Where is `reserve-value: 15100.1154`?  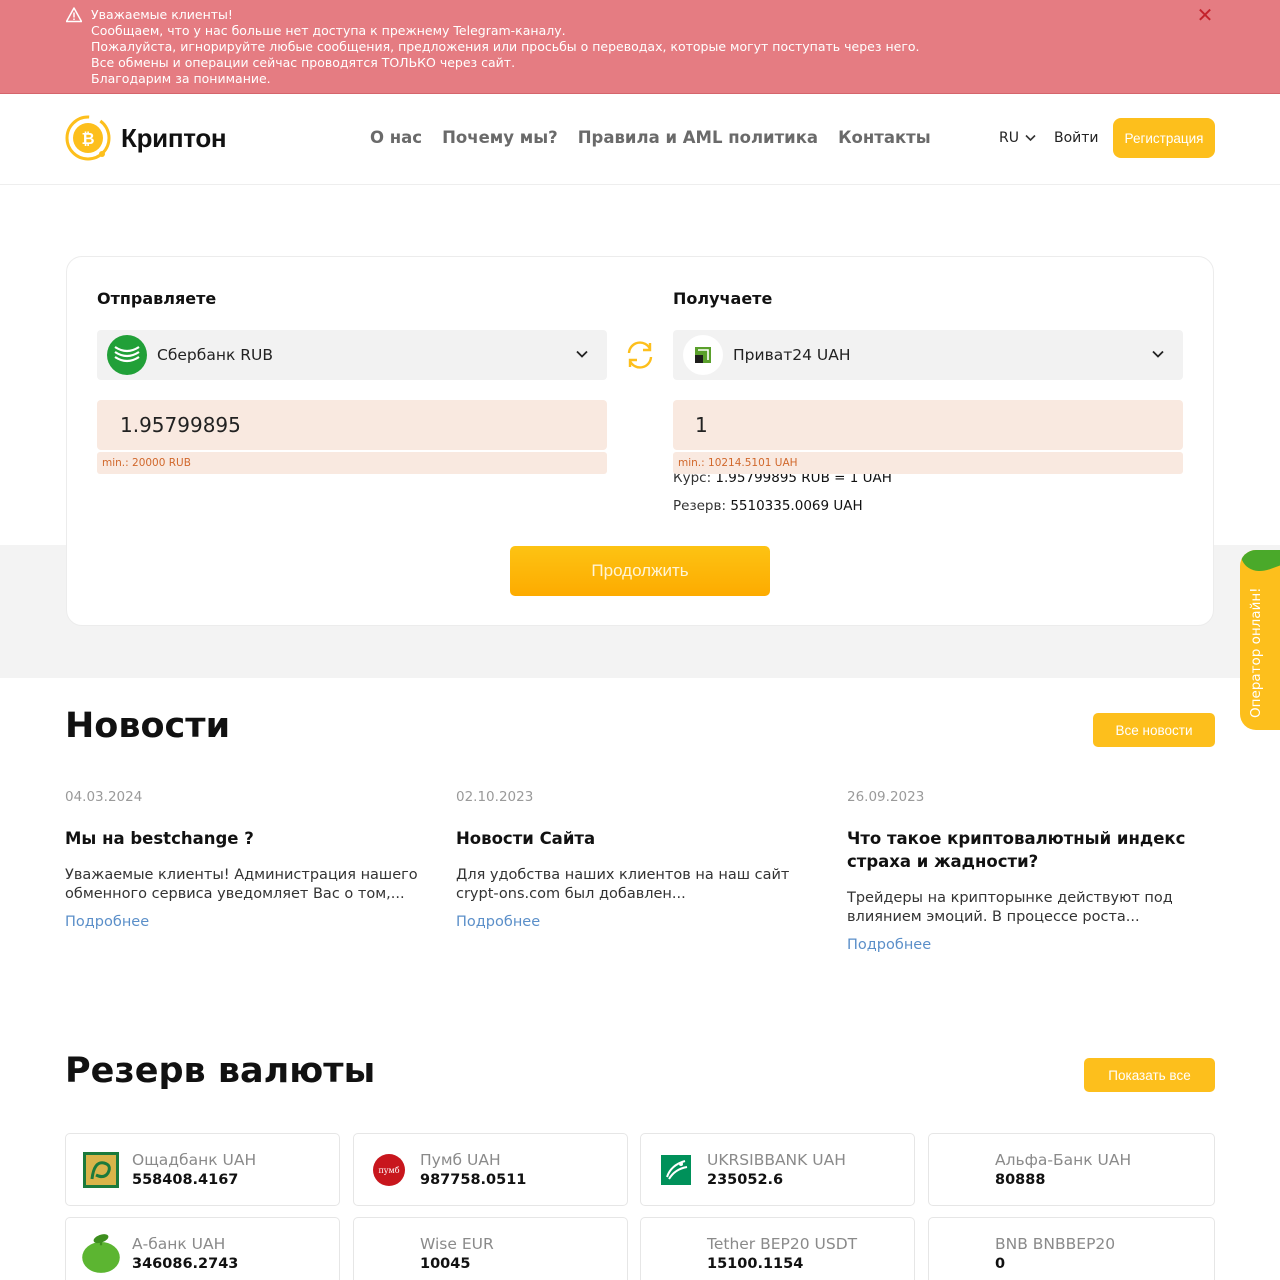 reserve-value: 15100.1154 is located at coordinates (755, 1264).